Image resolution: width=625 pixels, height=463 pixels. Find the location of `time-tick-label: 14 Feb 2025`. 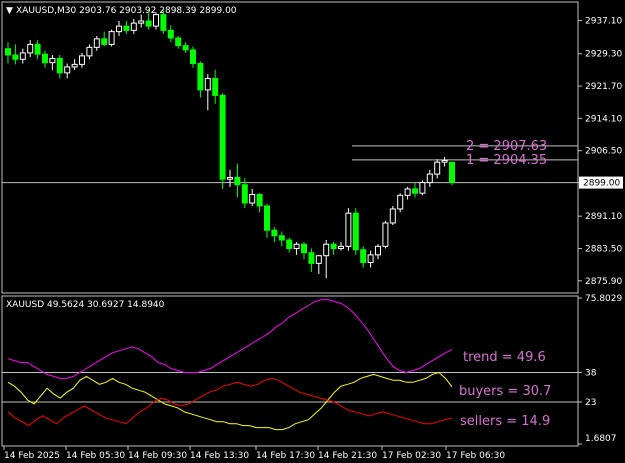

time-tick-label: 14 Feb 2025 is located at coordinates (32, 456).